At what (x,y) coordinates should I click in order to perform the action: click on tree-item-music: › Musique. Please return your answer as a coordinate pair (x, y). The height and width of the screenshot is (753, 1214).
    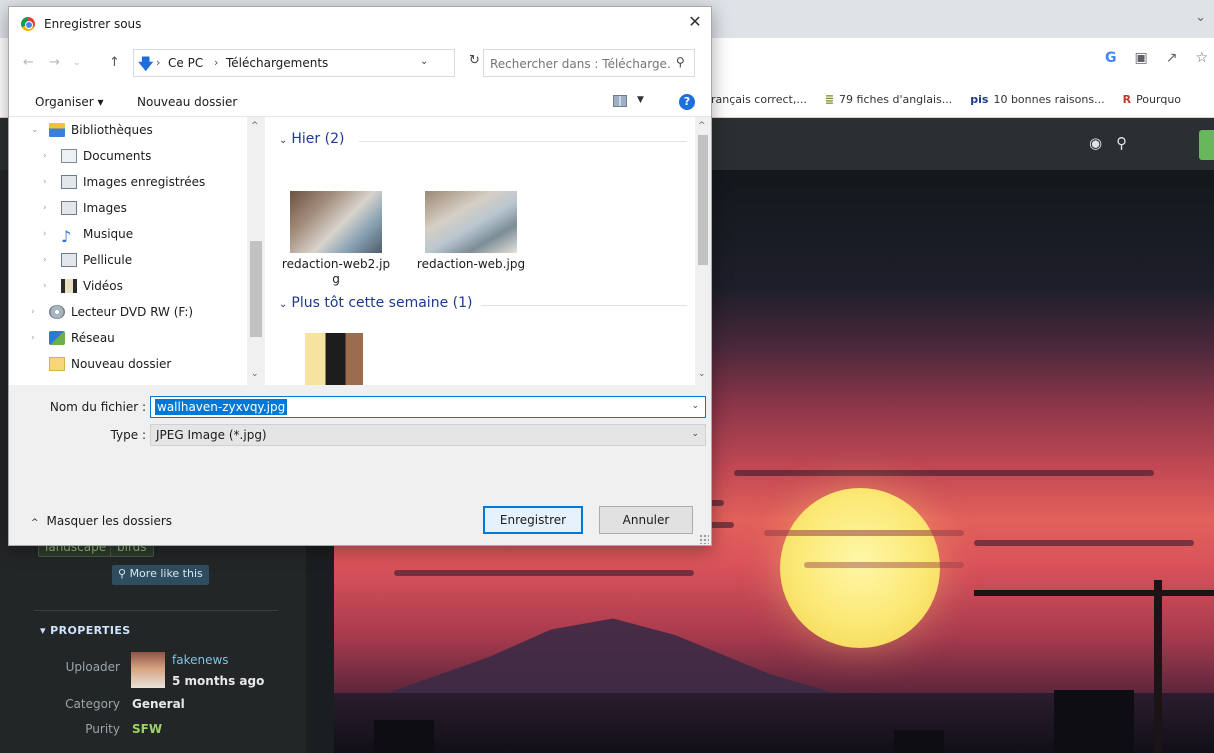
    Looking at the image, I should click on (88, 234).